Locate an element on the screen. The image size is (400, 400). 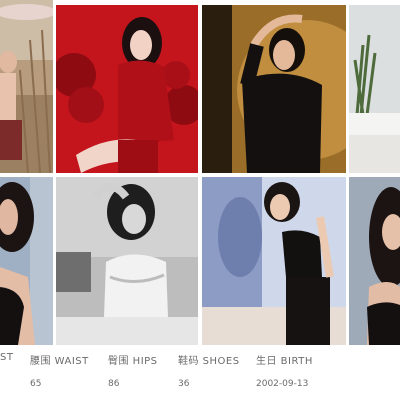
waist-value: 65 is located at coordinates (36, 384).